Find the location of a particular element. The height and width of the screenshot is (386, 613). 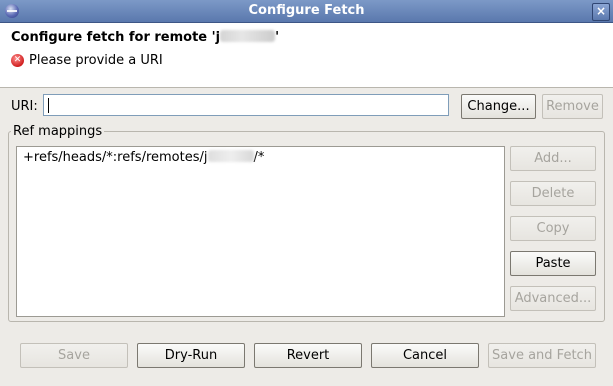

uri-label: URI: is located at coordinates (24, 106).